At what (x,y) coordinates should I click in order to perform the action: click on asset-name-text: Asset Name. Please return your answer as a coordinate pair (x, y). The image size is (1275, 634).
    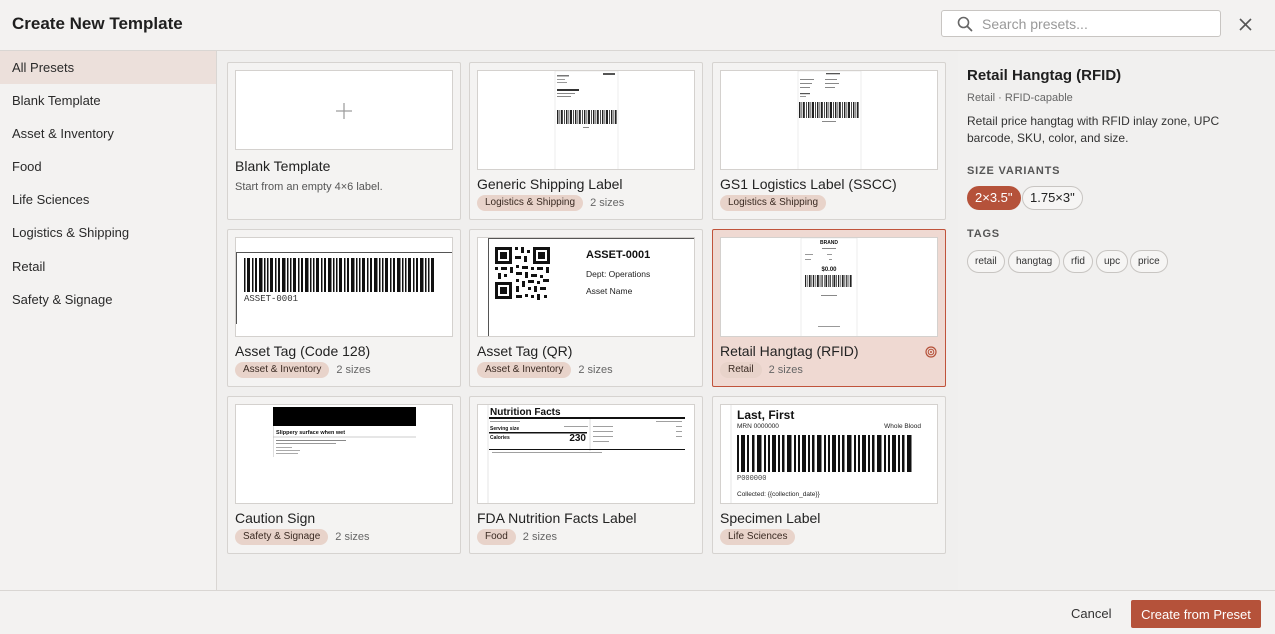
    Looking at the image, I should click on (609, 291).